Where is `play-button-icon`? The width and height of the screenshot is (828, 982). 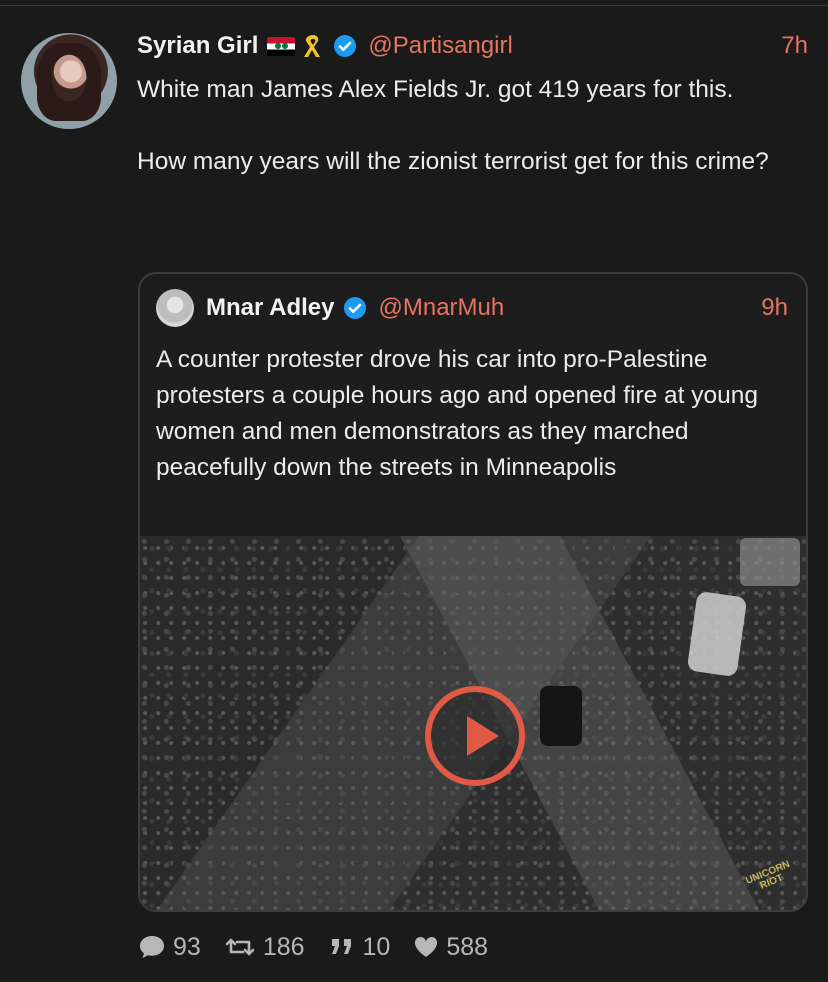
play-button-icon is located at coordinates (475, 736).